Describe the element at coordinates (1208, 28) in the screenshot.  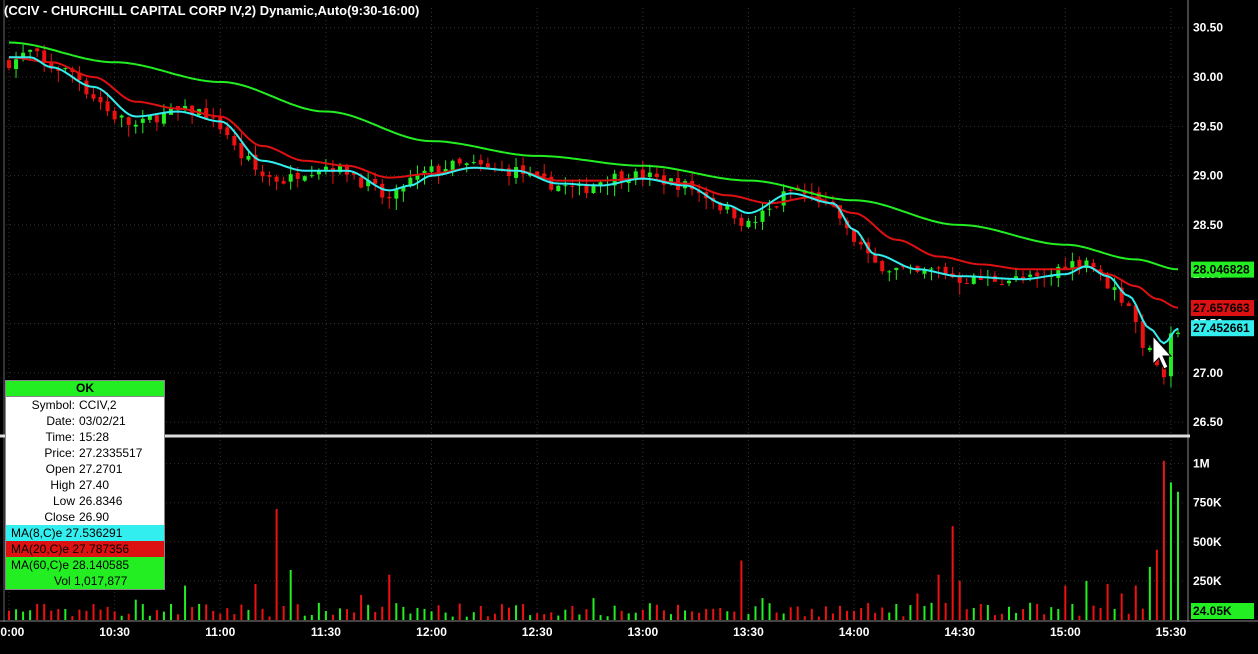
I see `price-tick-label: 30.50` at that location.